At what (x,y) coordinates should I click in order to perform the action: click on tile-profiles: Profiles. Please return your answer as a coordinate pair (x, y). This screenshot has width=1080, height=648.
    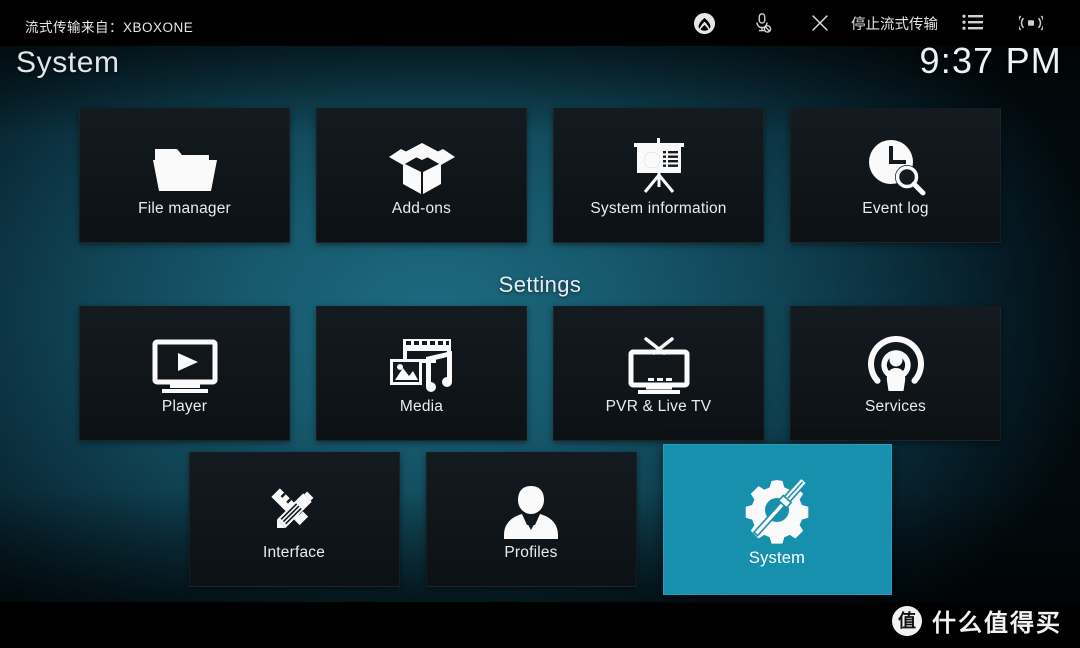
    Looking at the image, I should click on (531, 519).